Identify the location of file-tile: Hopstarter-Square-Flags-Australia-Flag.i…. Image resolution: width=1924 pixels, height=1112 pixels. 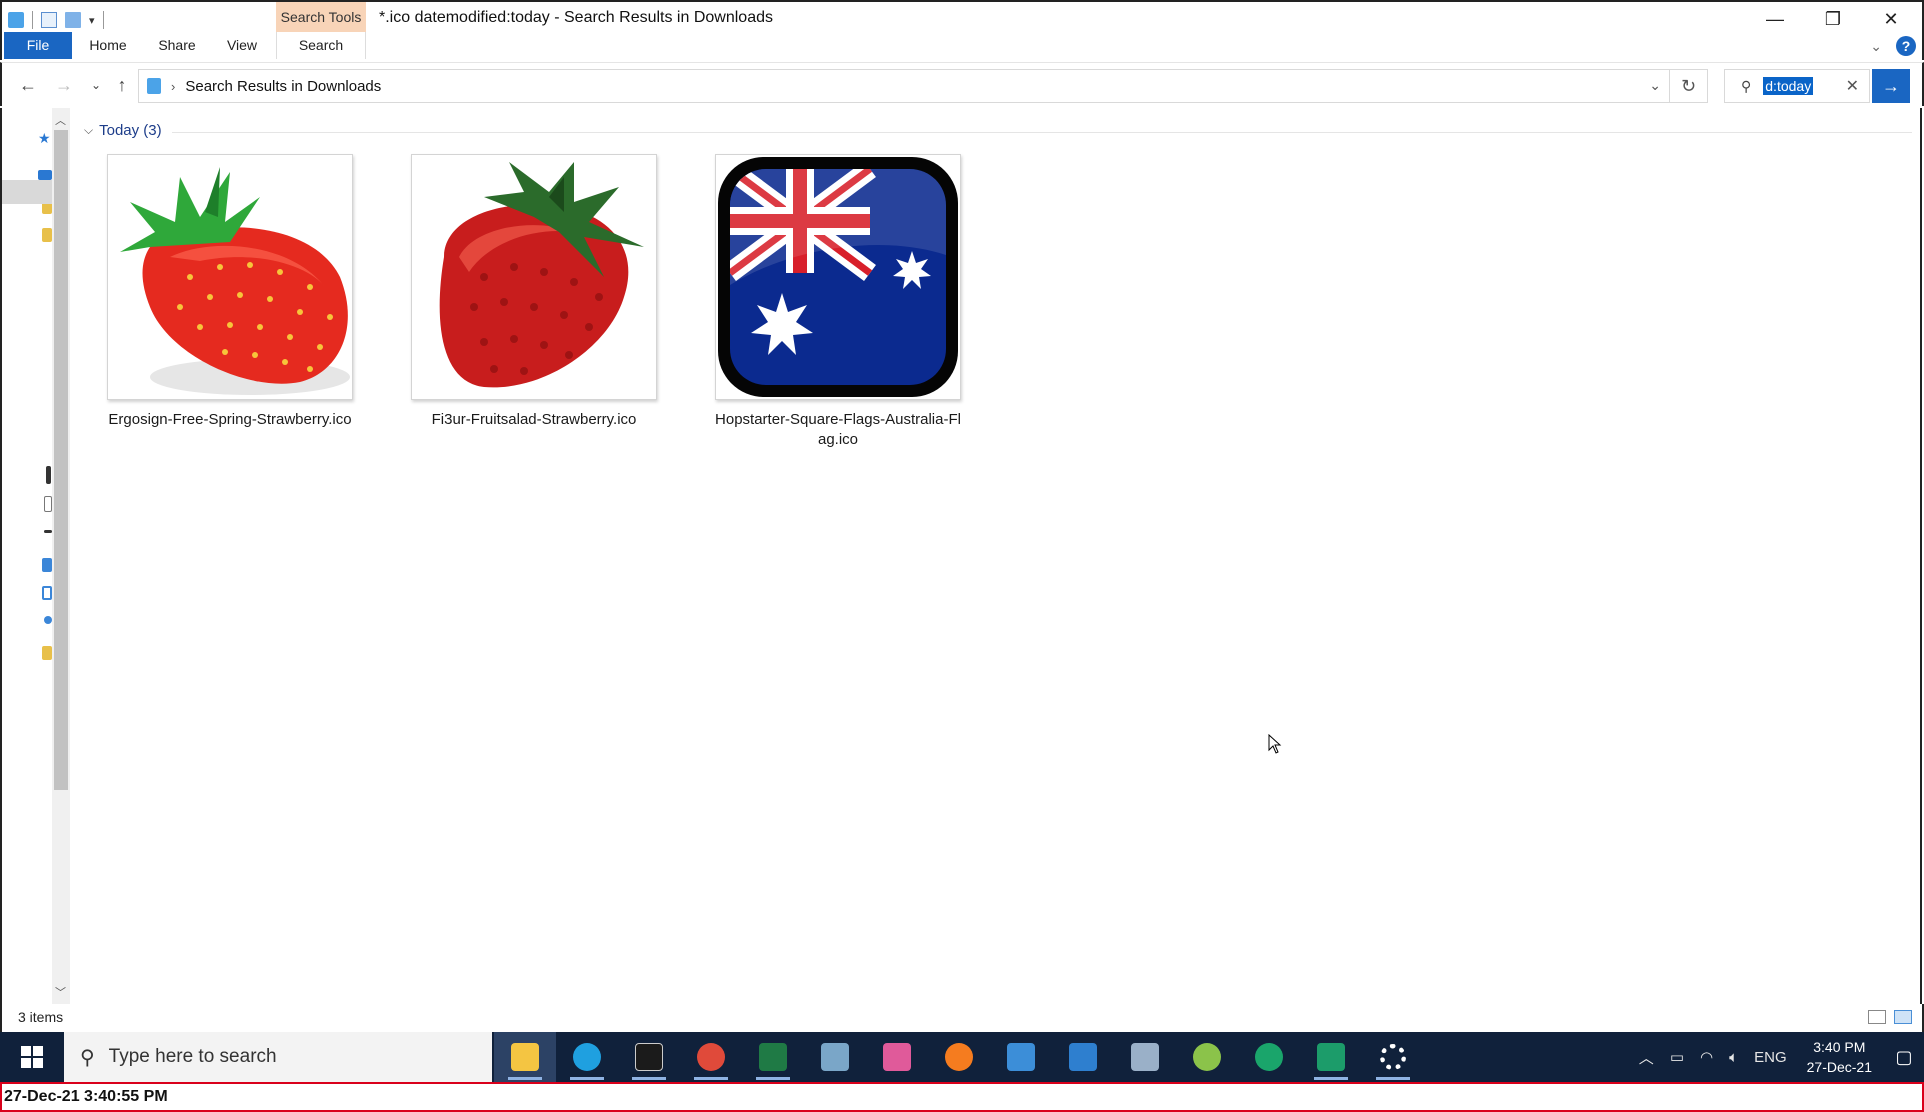
(838, 302).